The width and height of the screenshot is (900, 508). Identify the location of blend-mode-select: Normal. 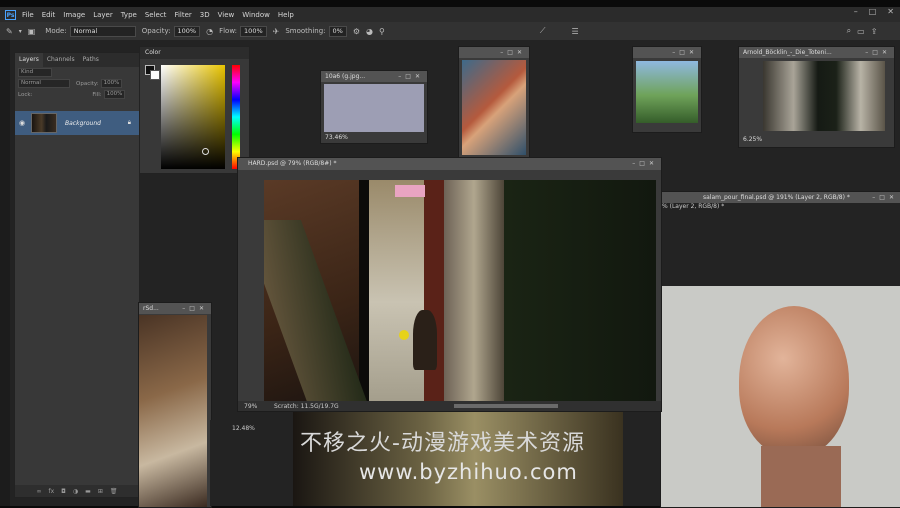
(44, 83).